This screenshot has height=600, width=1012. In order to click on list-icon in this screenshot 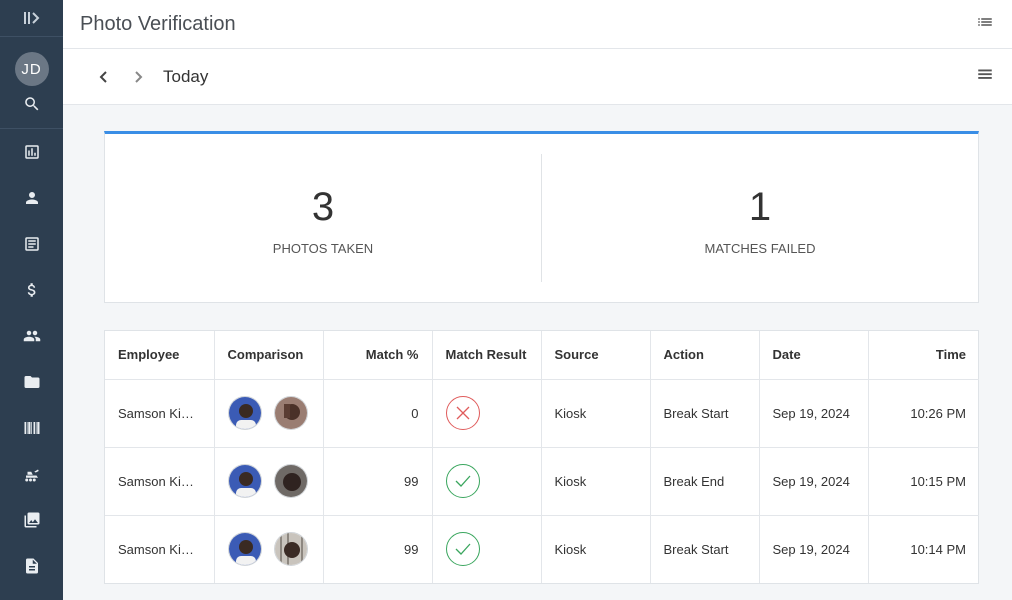, I will do `click(985, 21)`.